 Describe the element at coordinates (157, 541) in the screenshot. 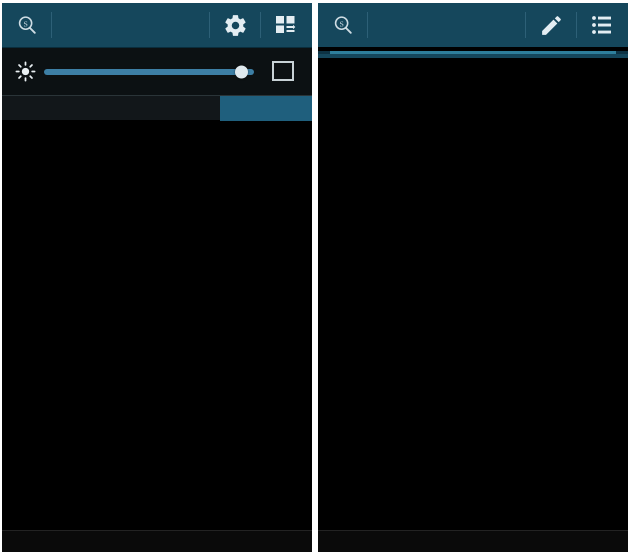

I see `left-bottom-bar` at that location.